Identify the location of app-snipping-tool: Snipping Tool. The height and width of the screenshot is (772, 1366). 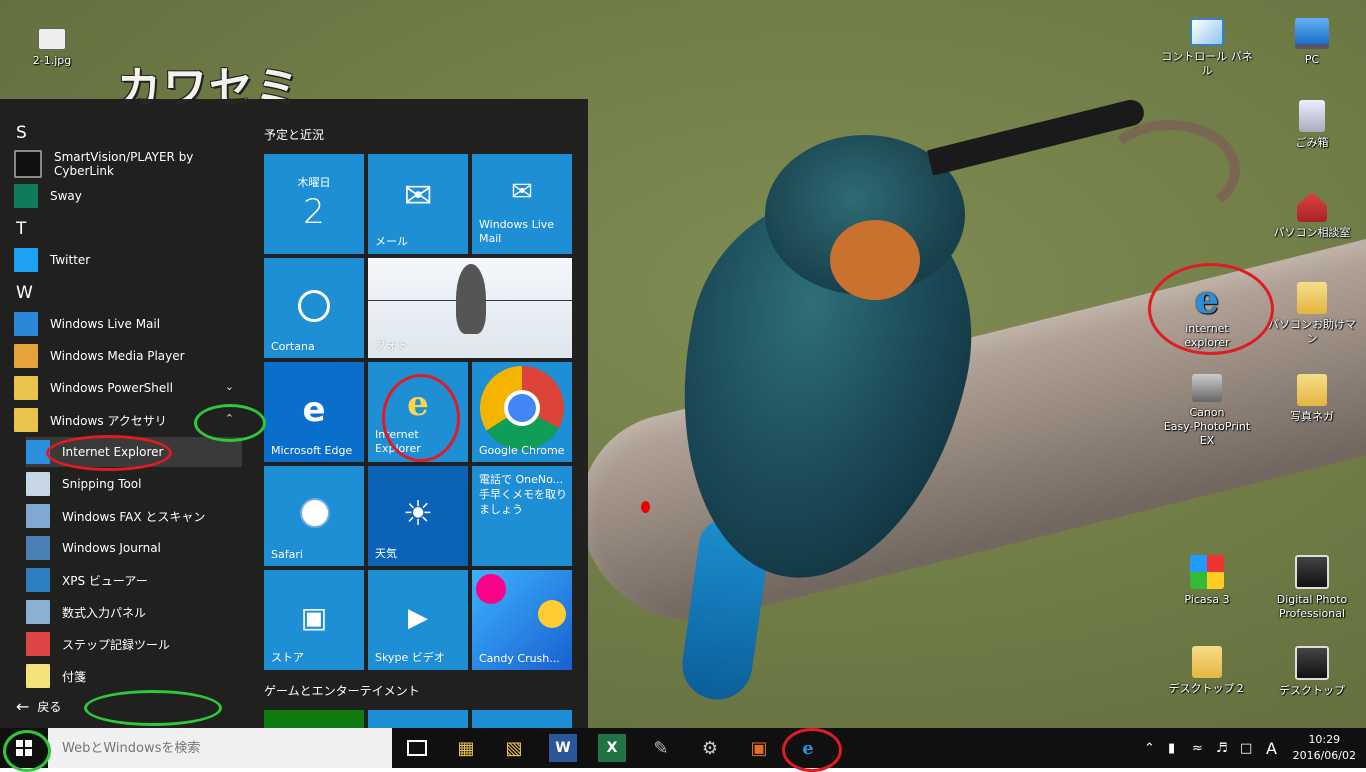
(134, 484).